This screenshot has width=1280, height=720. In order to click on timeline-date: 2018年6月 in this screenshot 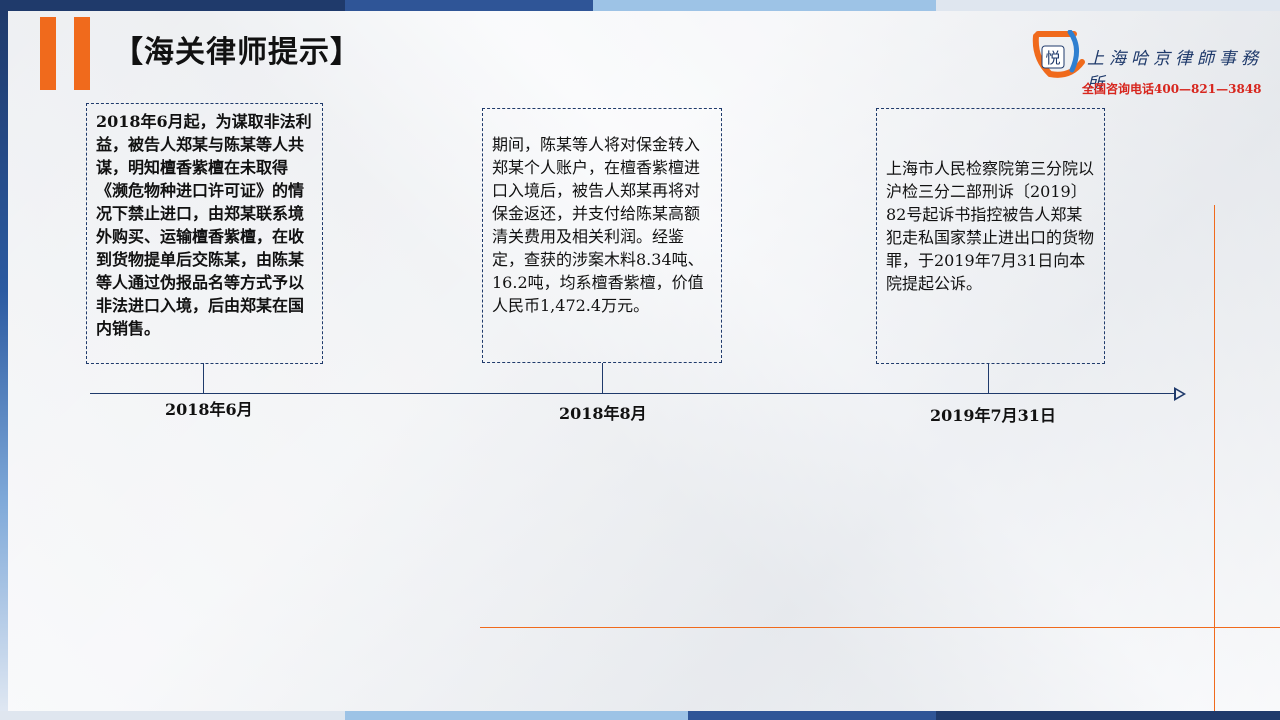, I will do `click(209, 409)`.